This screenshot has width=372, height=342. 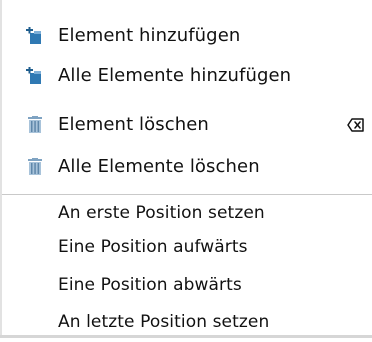 I want to click on add-item-icon, so click(x=35, y=36).